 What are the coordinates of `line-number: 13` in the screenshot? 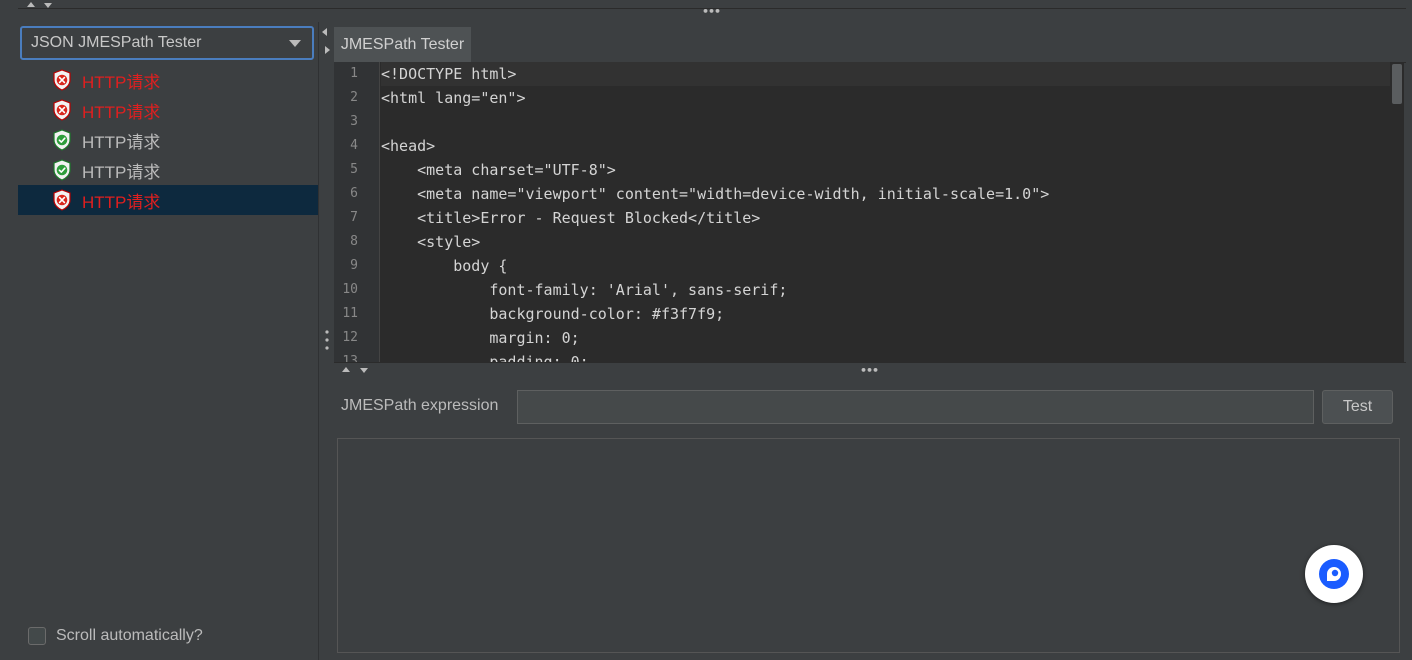 It's located at (350, 358).